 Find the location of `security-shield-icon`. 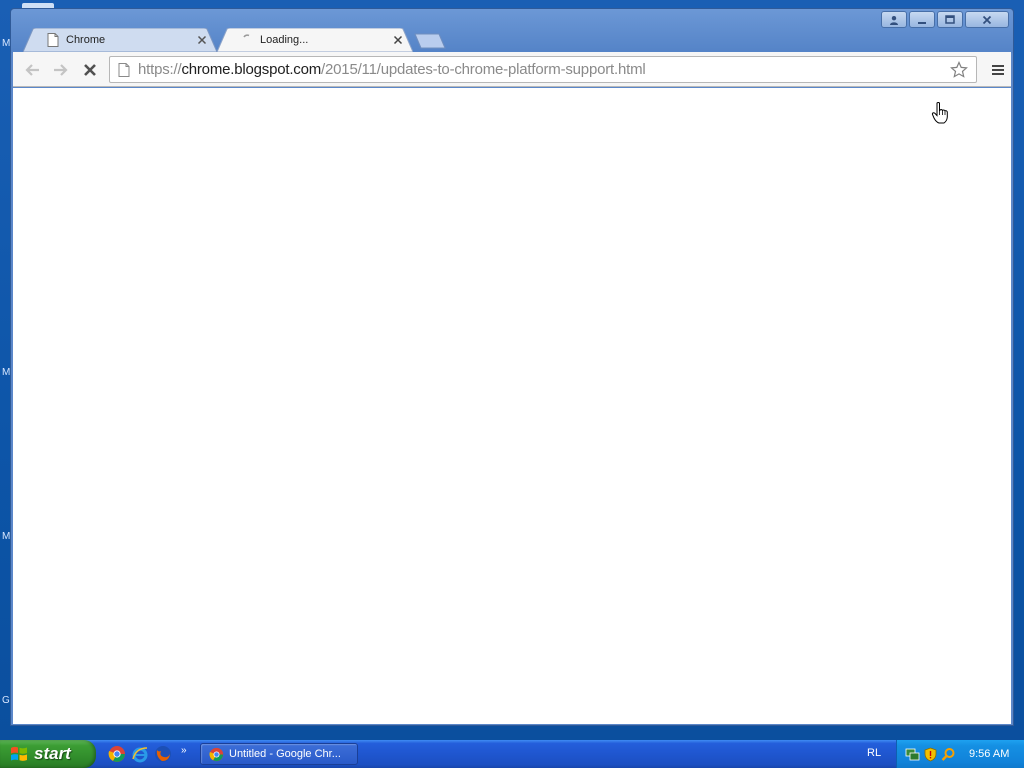

security-shield-icon is located at coordinates (930, 754).